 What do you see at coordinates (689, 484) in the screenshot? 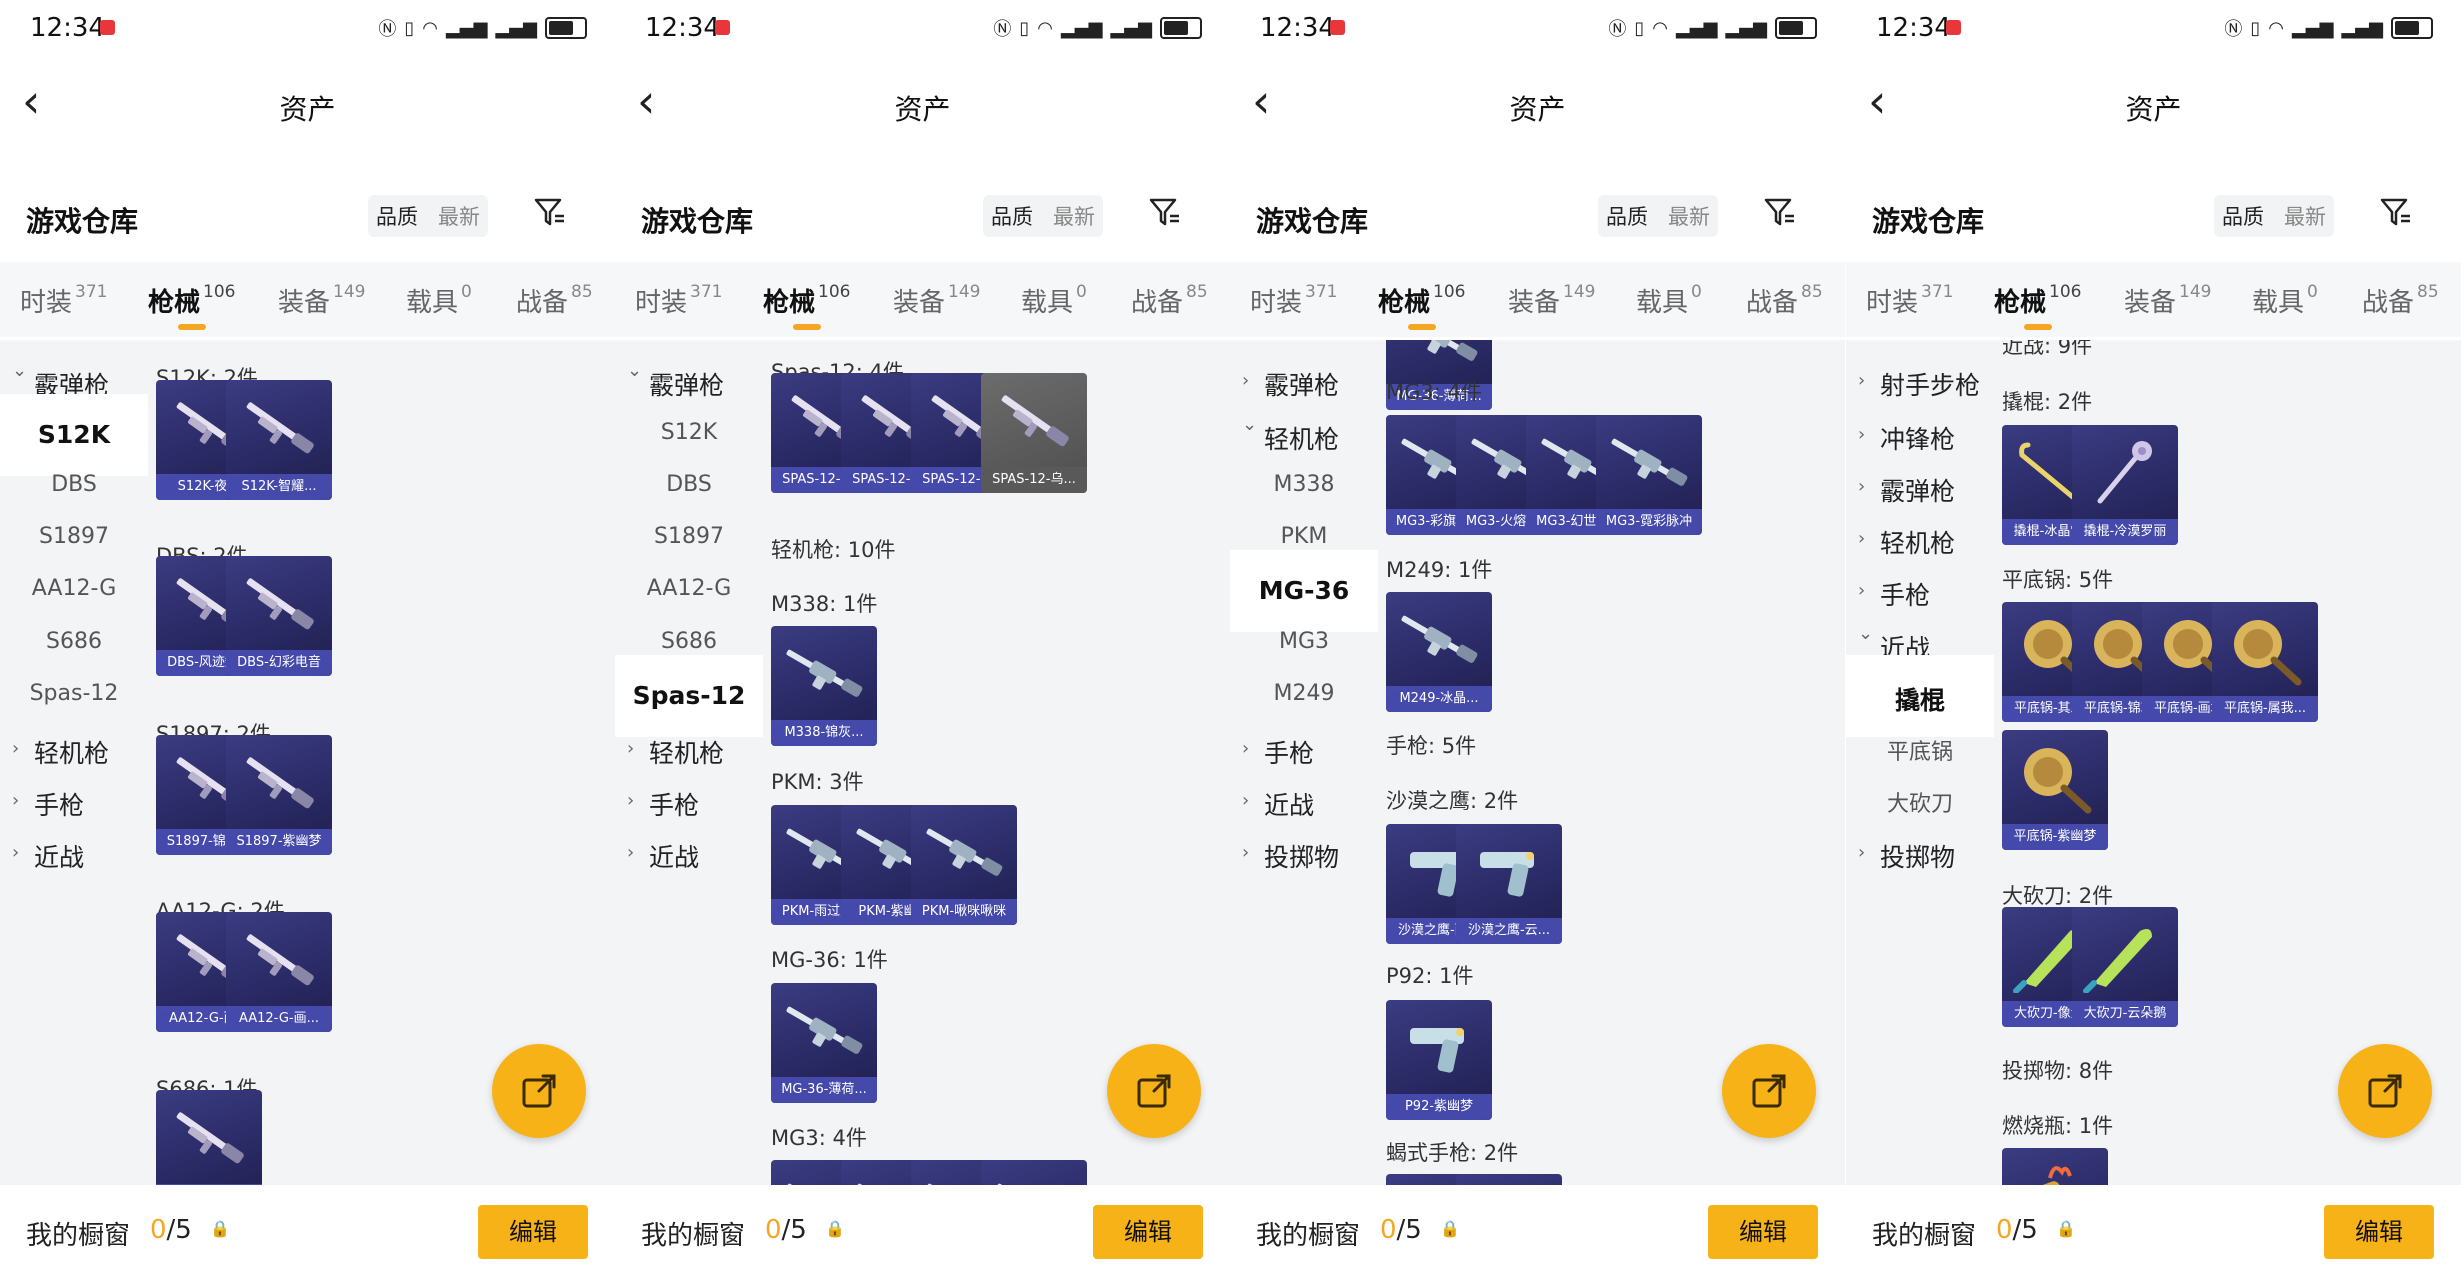
I see `sidebar-item-label: DBS` at bounding box center [689, 484].